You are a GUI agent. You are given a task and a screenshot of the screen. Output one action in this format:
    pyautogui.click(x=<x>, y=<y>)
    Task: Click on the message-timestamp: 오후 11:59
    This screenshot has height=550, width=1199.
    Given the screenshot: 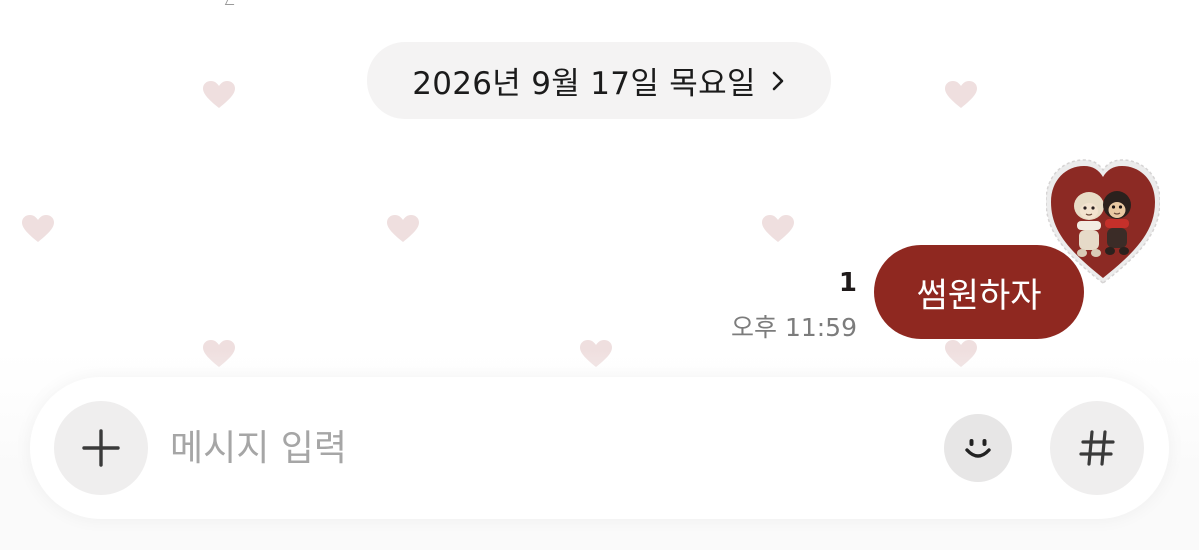 What is the action you would take?
    pyautogui.click(x=794, y=327)
    